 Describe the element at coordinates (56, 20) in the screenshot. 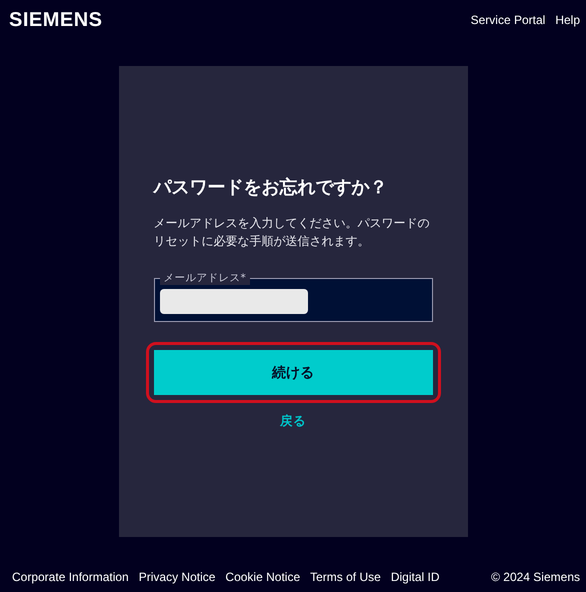

I see `siemens-logo: SIEMENS` at that location.